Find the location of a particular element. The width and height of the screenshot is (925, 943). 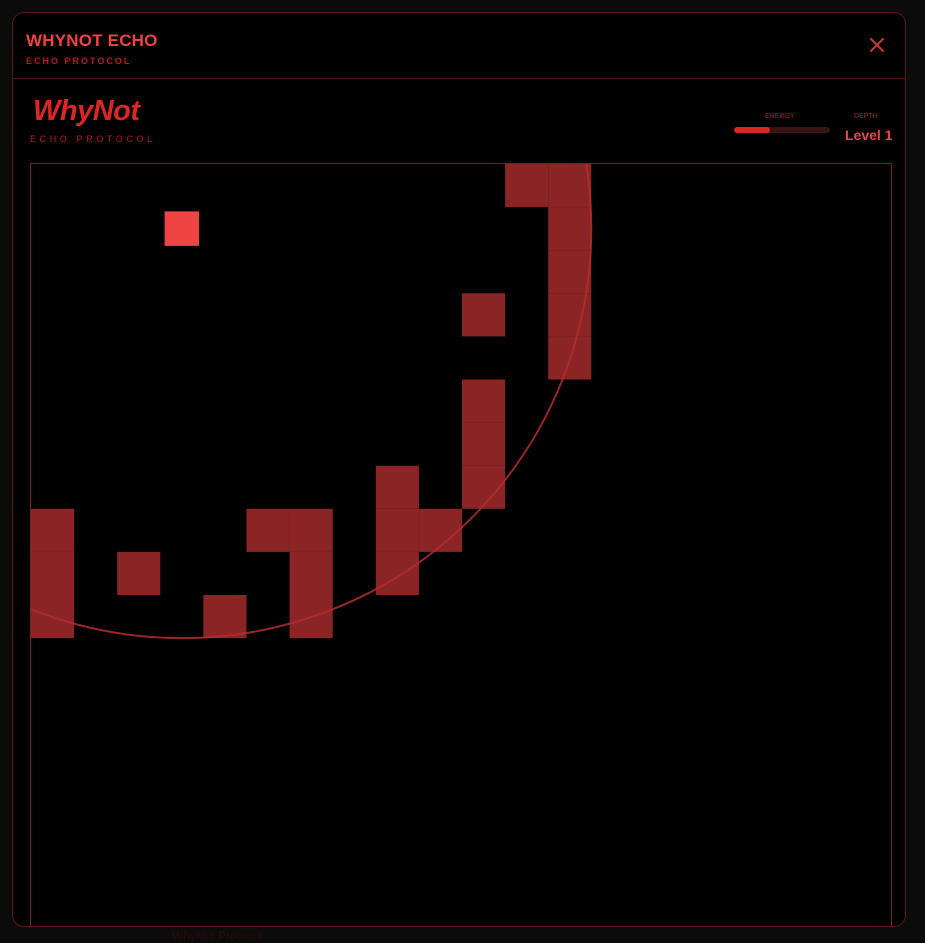

window-title: WHYNOT ECHO is located at coordinates (92, 40).